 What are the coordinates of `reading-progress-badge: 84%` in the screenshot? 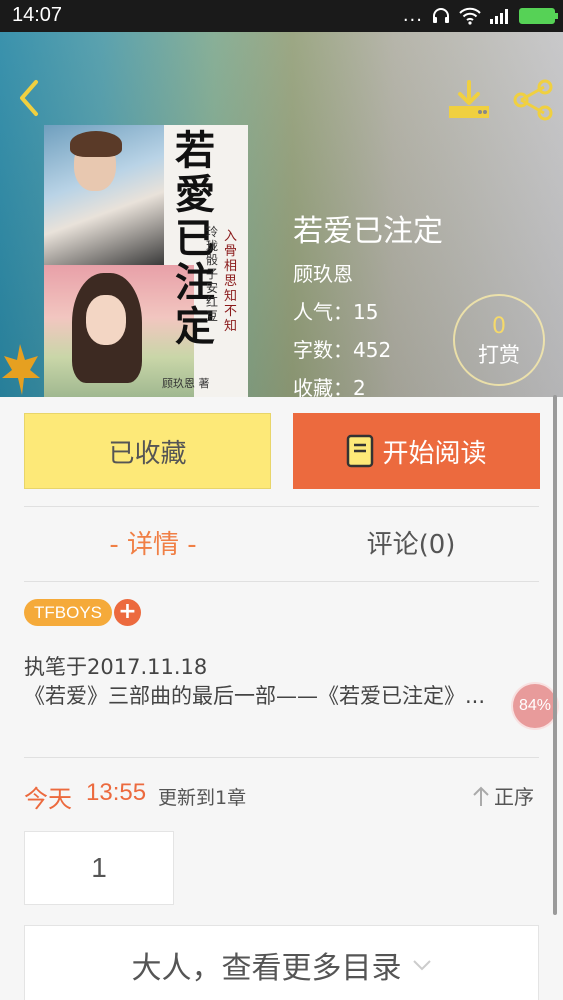 It's located at (535, 706).